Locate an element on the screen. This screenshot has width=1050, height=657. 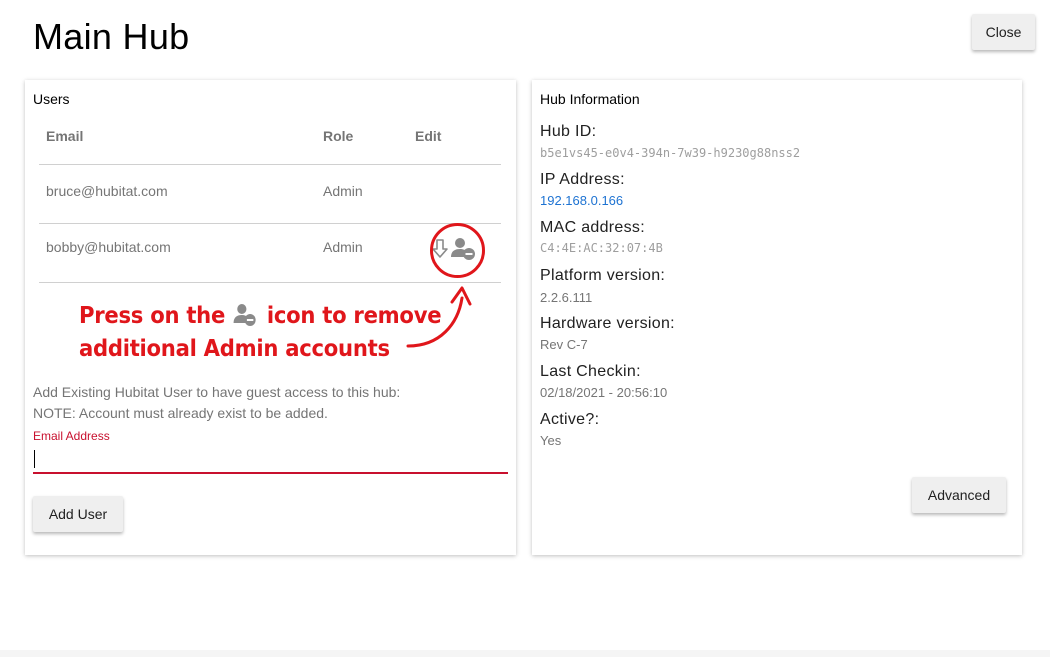
annotation-line2: additional Admin accounts is located at coordinates (234, 349).